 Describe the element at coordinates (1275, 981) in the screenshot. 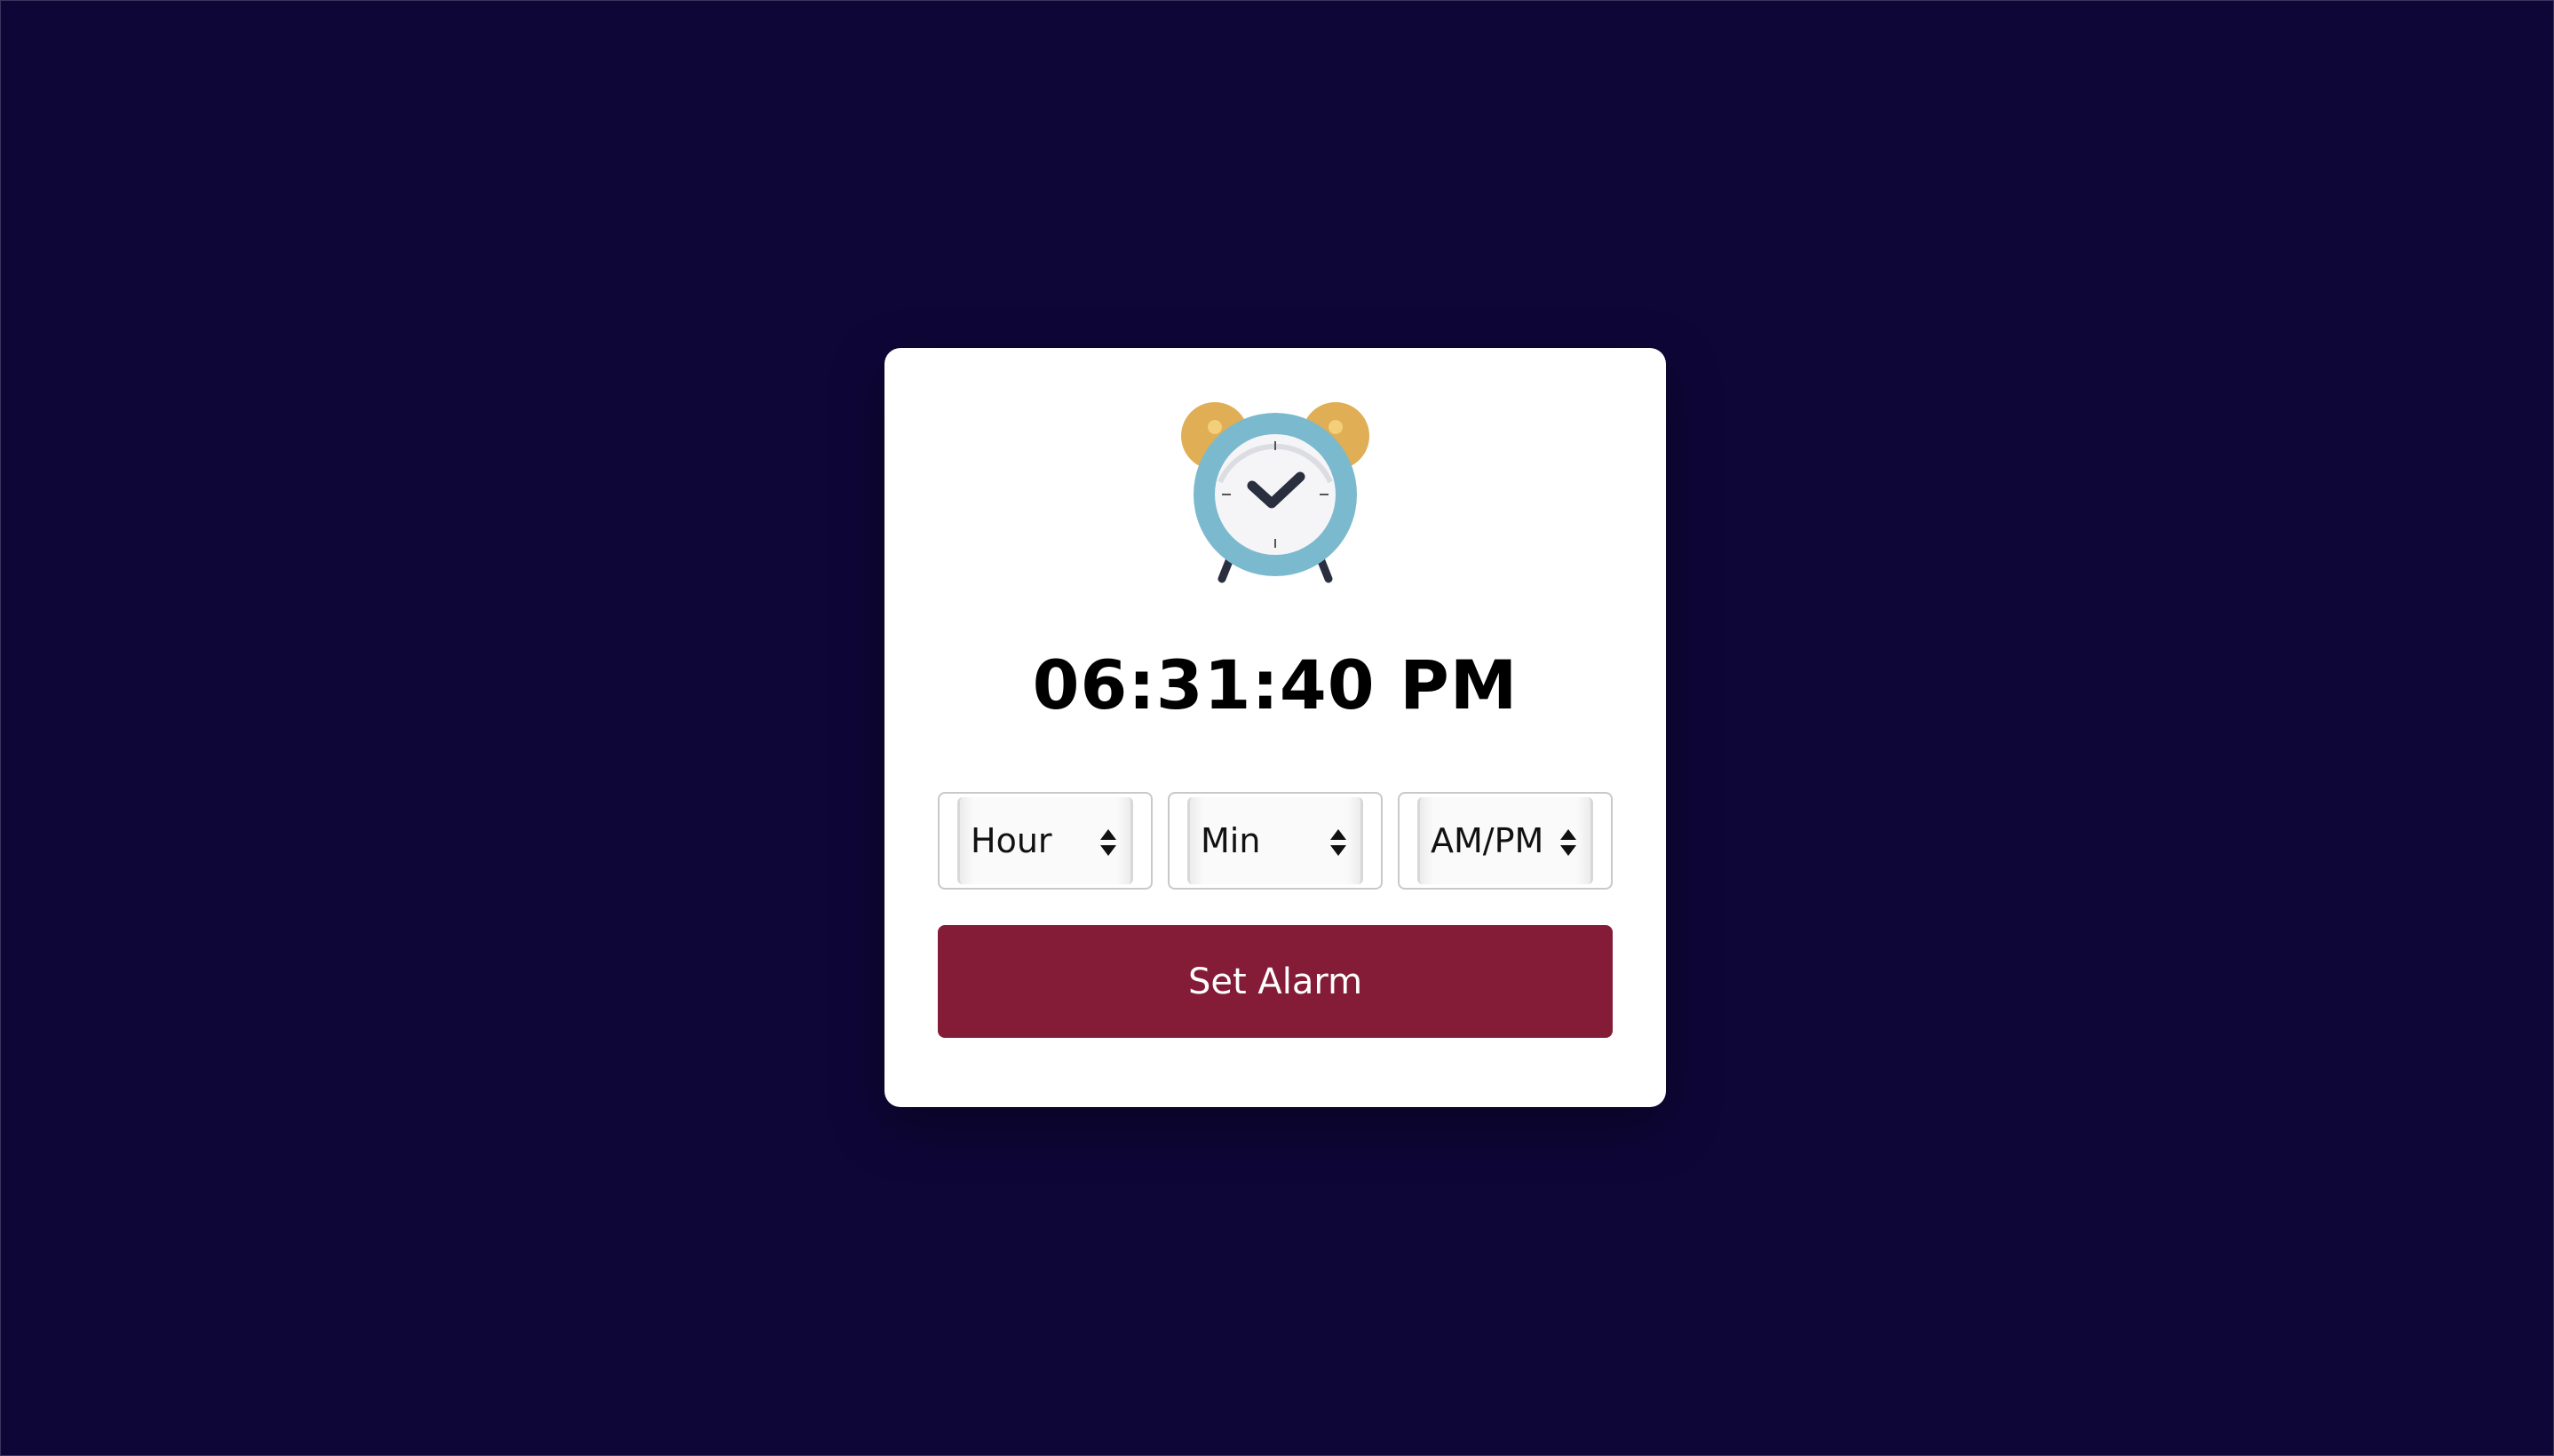

I see `set-alarm-button: Set Alarm` at that location.